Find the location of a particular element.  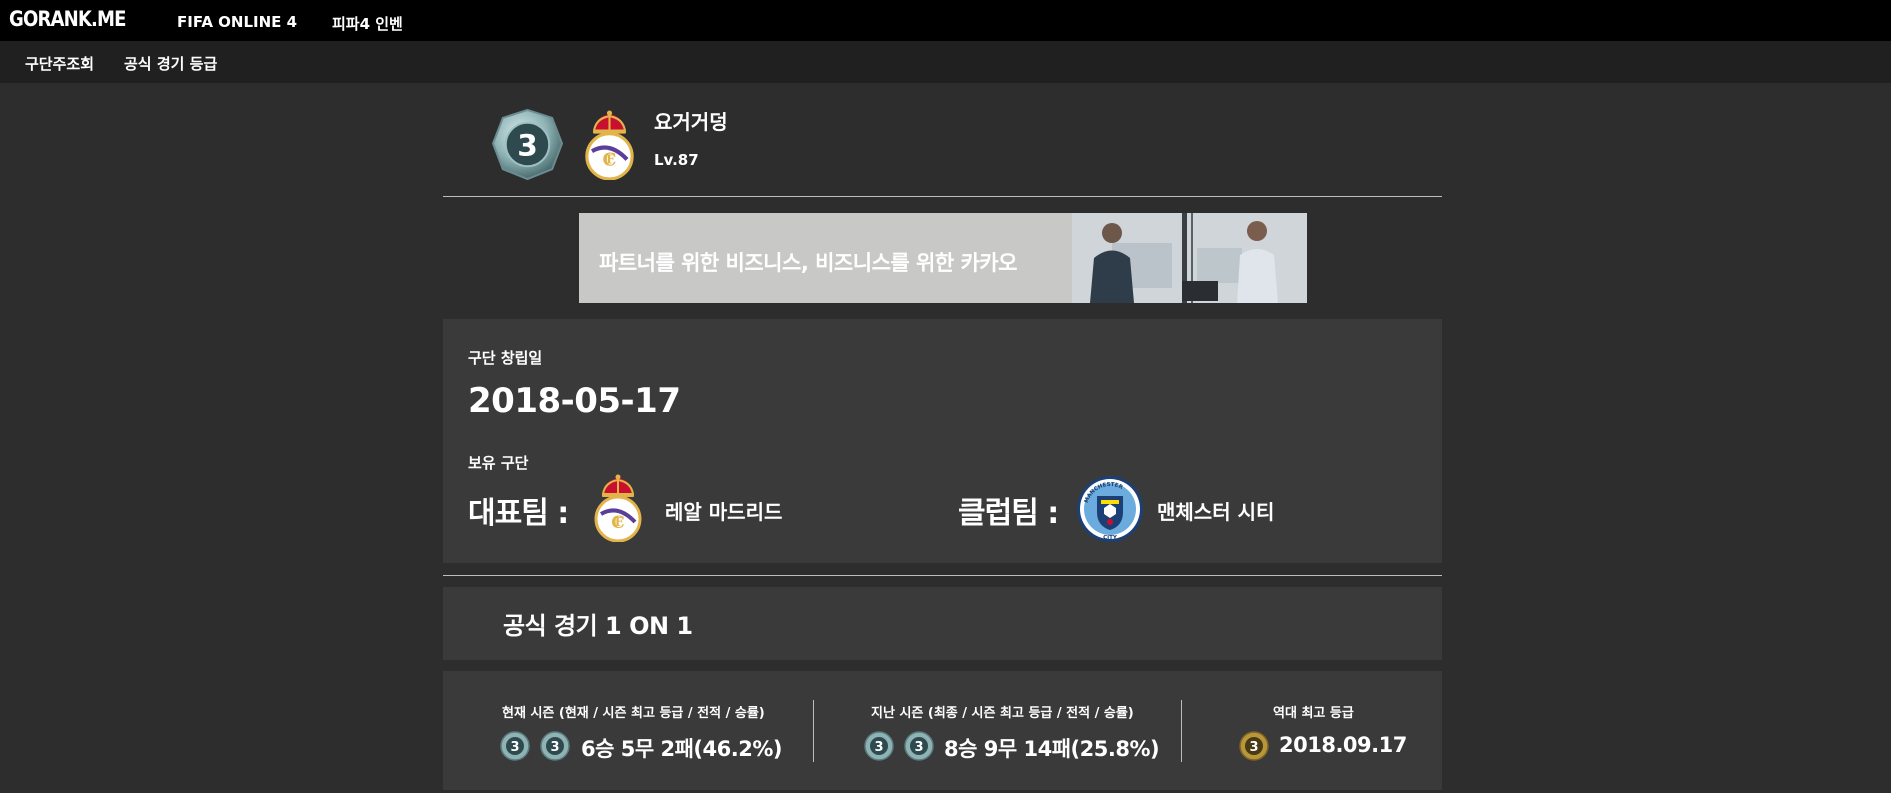

owner-name: 요거거덩 is located at coordinates (691, 122).